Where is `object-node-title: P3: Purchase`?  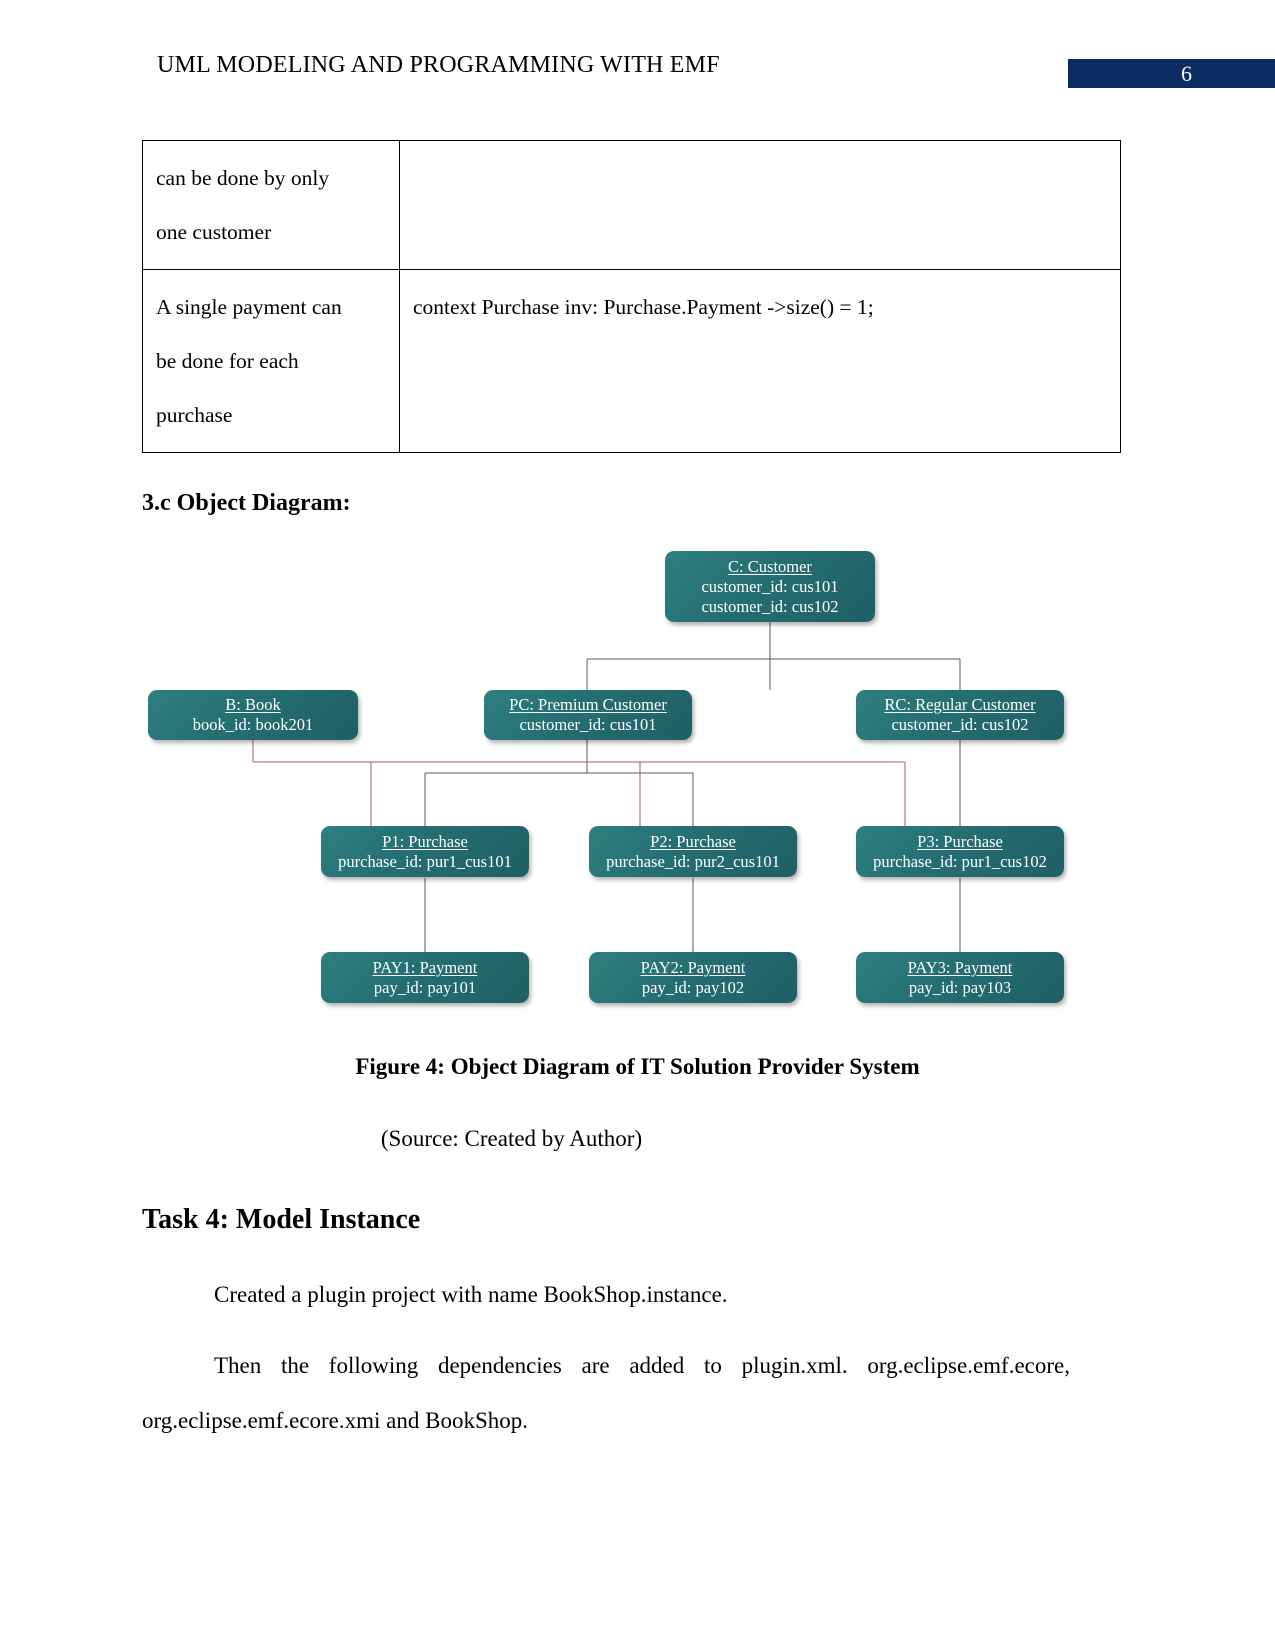 object-node-title: P3: Purchase is located at coordinates (960, 841).